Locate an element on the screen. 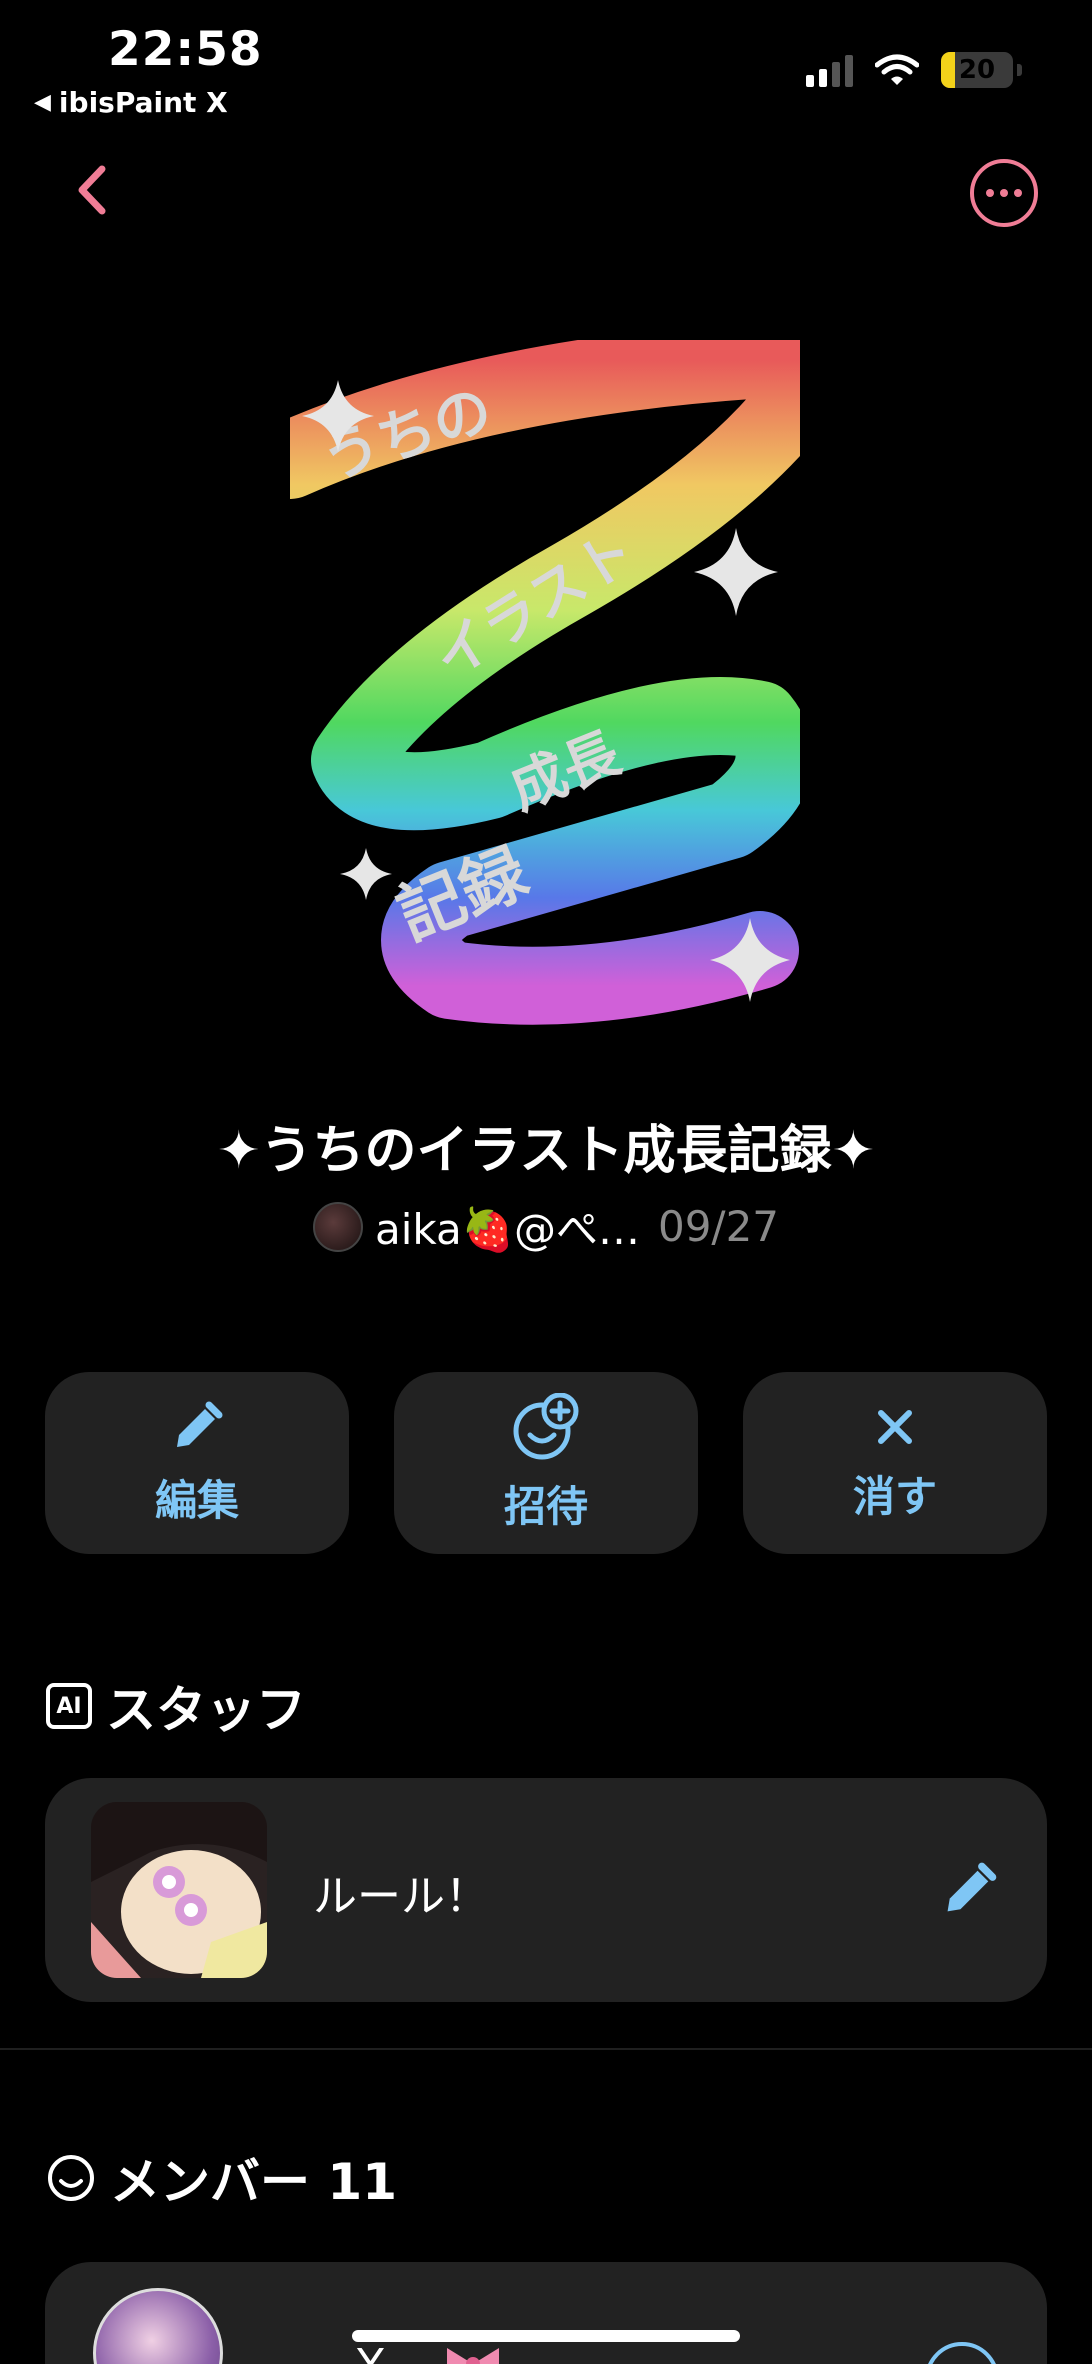 The height and width of the screenshot is (2364, 1092). rule-thumbnail is located at coordinates (179, 1890).